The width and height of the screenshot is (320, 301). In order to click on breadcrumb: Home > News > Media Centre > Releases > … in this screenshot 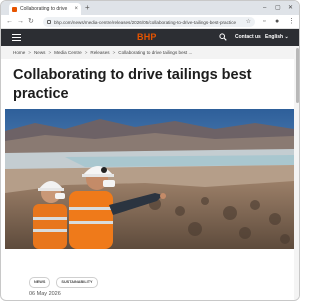, I will do `click(147, 52)`.